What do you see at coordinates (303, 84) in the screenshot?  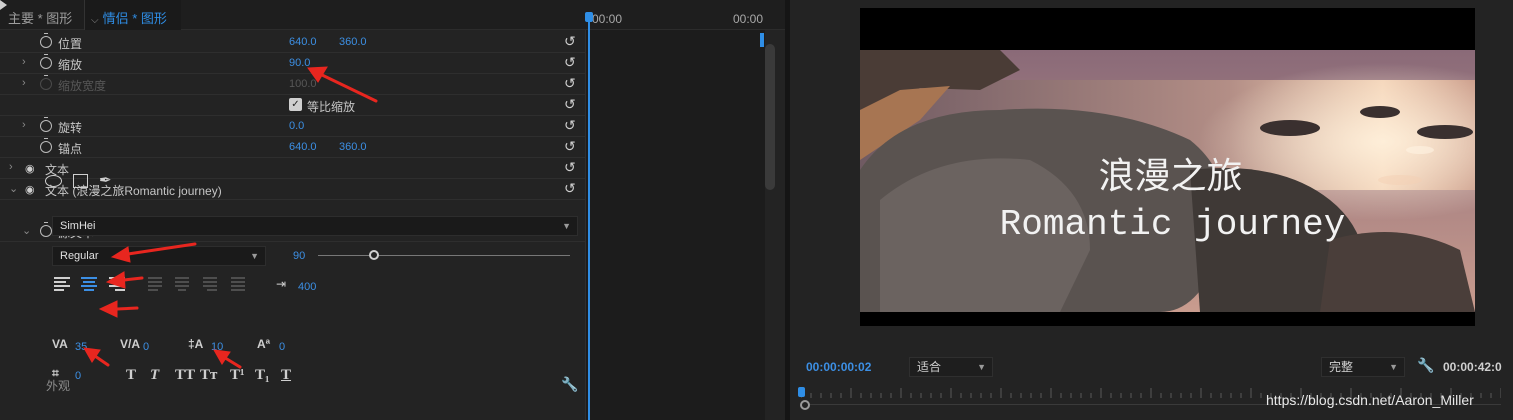 I see `scale-width-value: 100.0` at bounding box center [303, 84].